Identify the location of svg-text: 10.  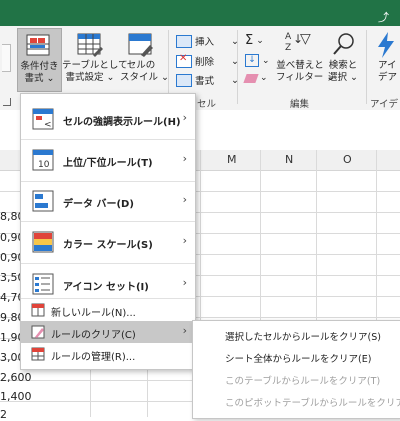
(44, 165).